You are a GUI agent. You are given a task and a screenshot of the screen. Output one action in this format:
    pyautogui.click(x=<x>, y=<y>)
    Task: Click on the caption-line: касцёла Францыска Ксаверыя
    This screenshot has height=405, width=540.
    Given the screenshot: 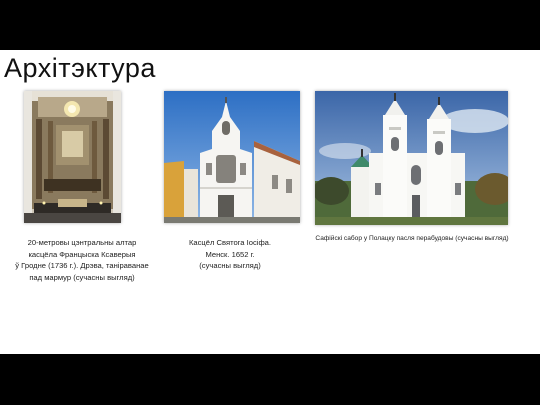 What is the action you would take?
    pyautogui.click(x=82, y=254)
    